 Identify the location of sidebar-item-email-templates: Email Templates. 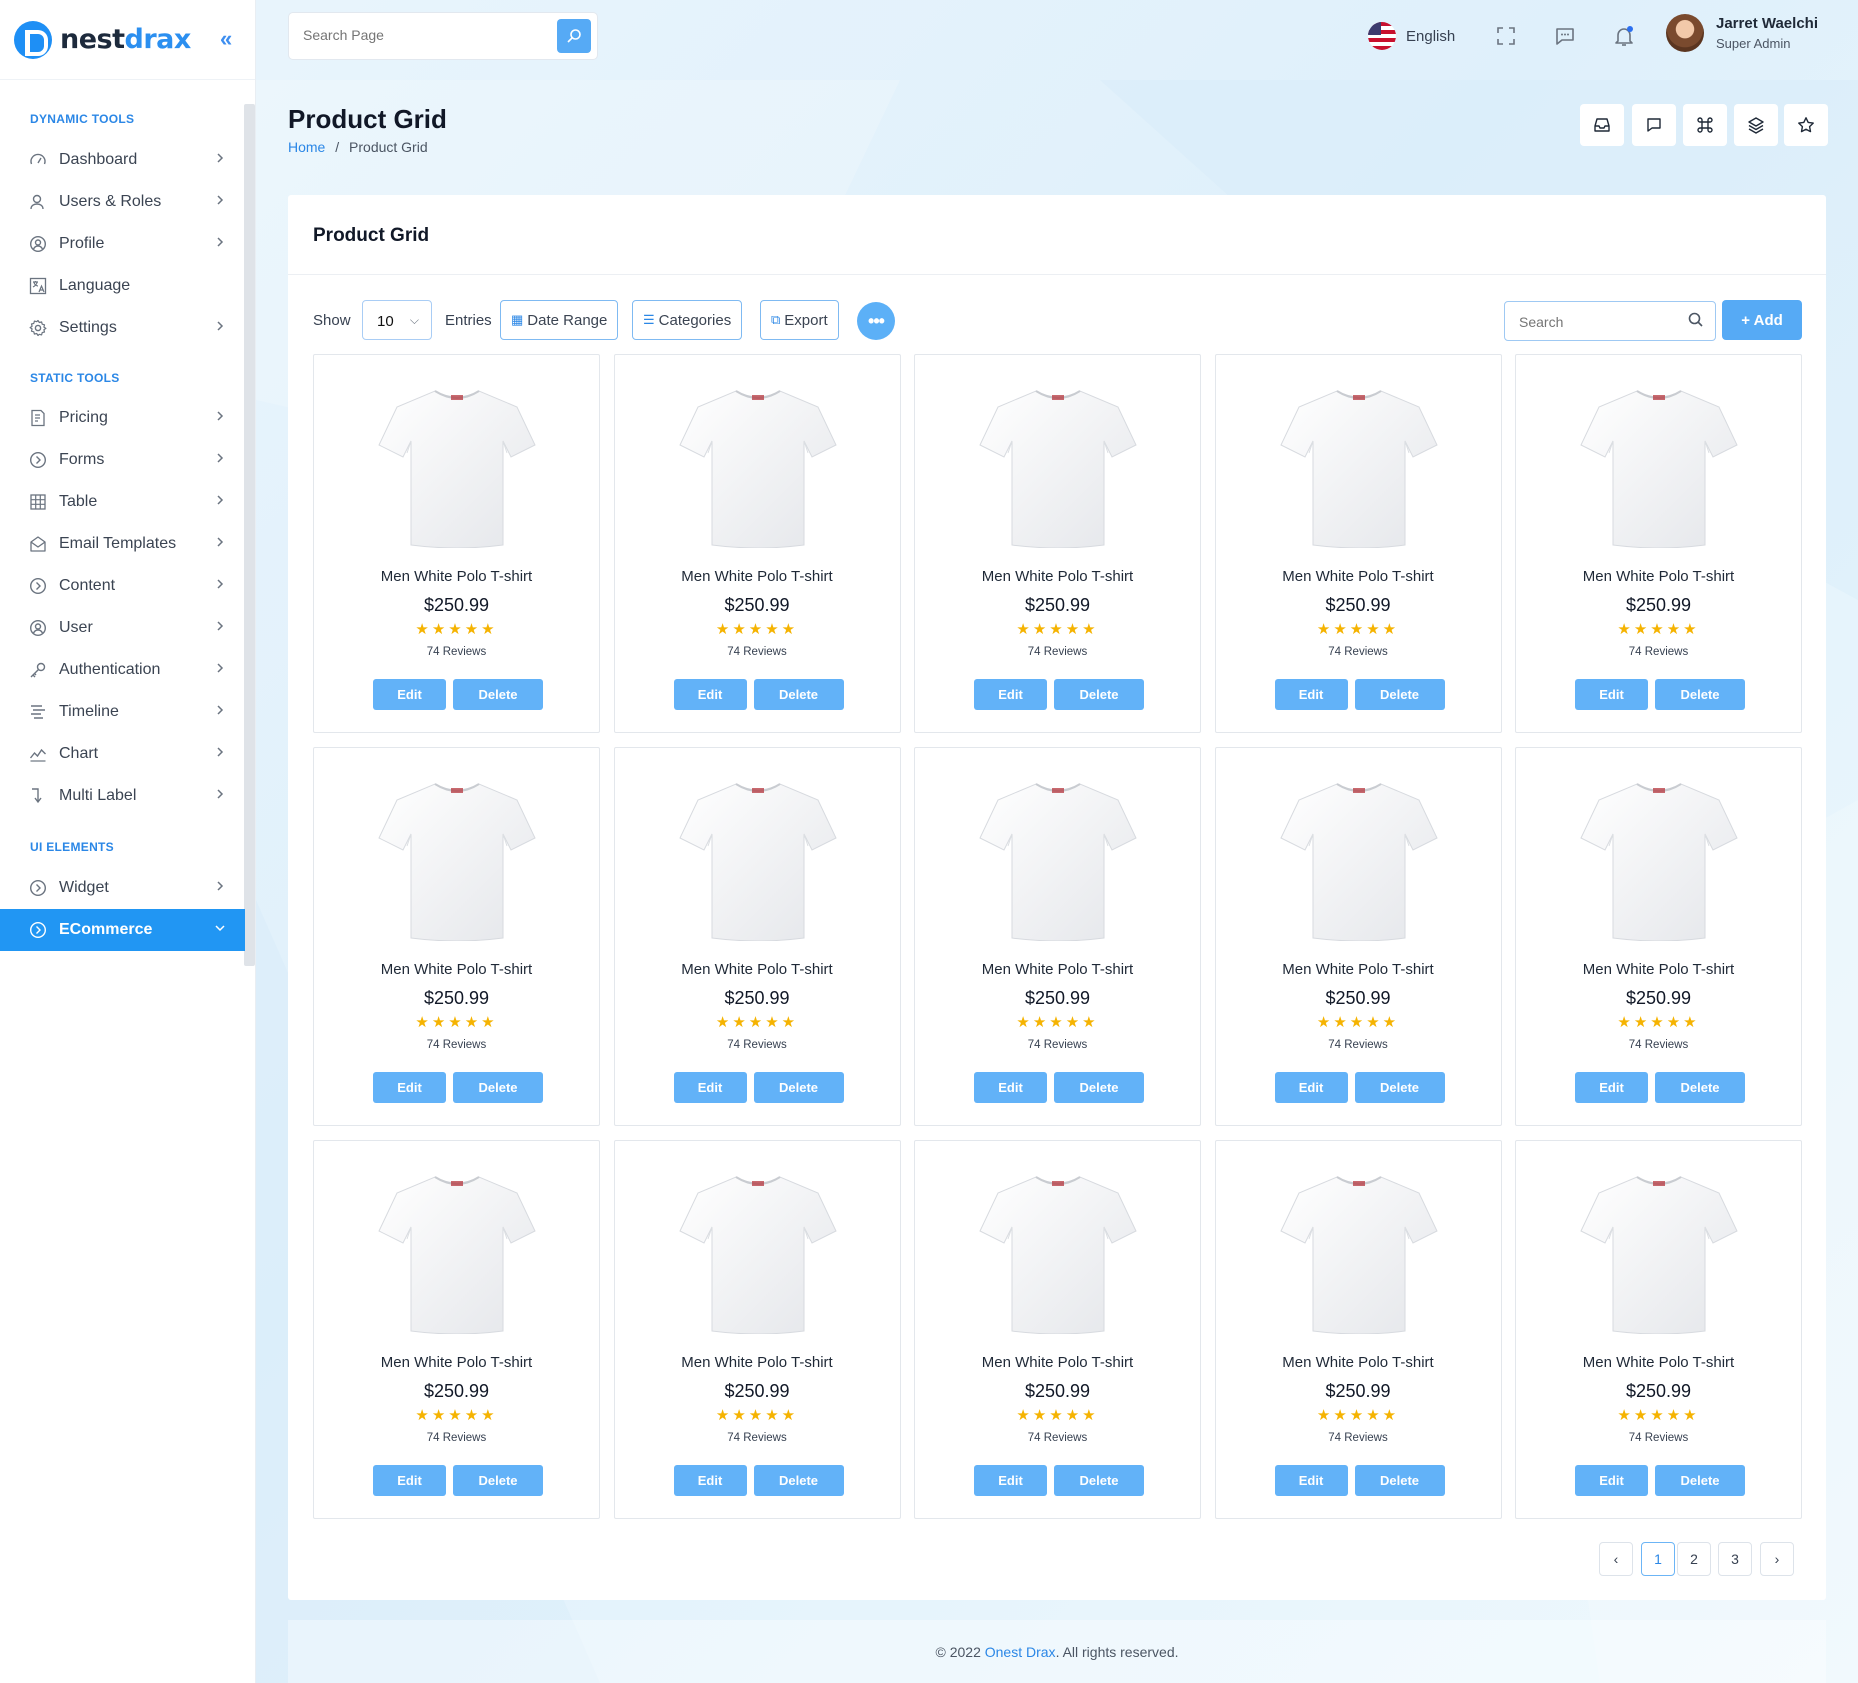
(122, 544).